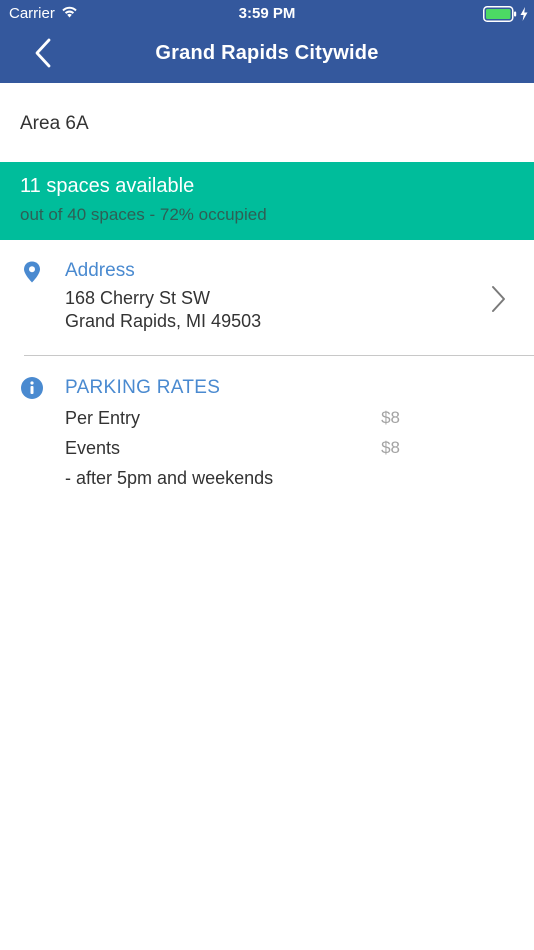 This screenshot has height=950, width=534. Describe the element at coordinates (138, 298) in the screenshot. I see `address-street: 168 Cherry St SW` at that location.